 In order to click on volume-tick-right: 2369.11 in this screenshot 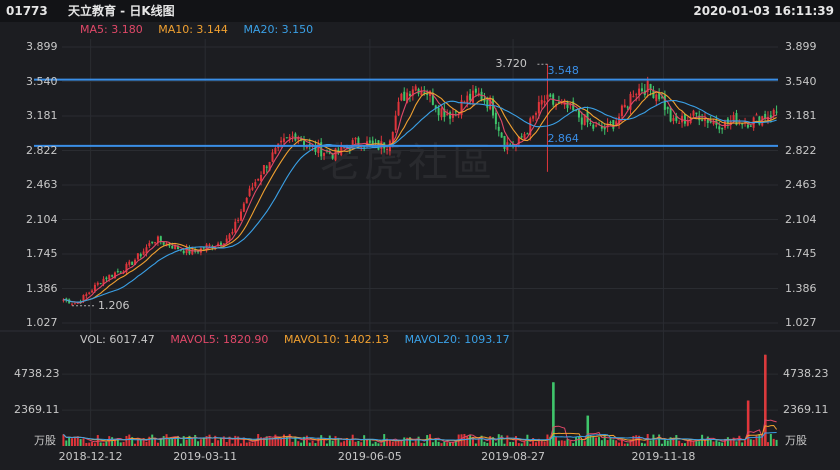, I will do `click(806, 410)`.